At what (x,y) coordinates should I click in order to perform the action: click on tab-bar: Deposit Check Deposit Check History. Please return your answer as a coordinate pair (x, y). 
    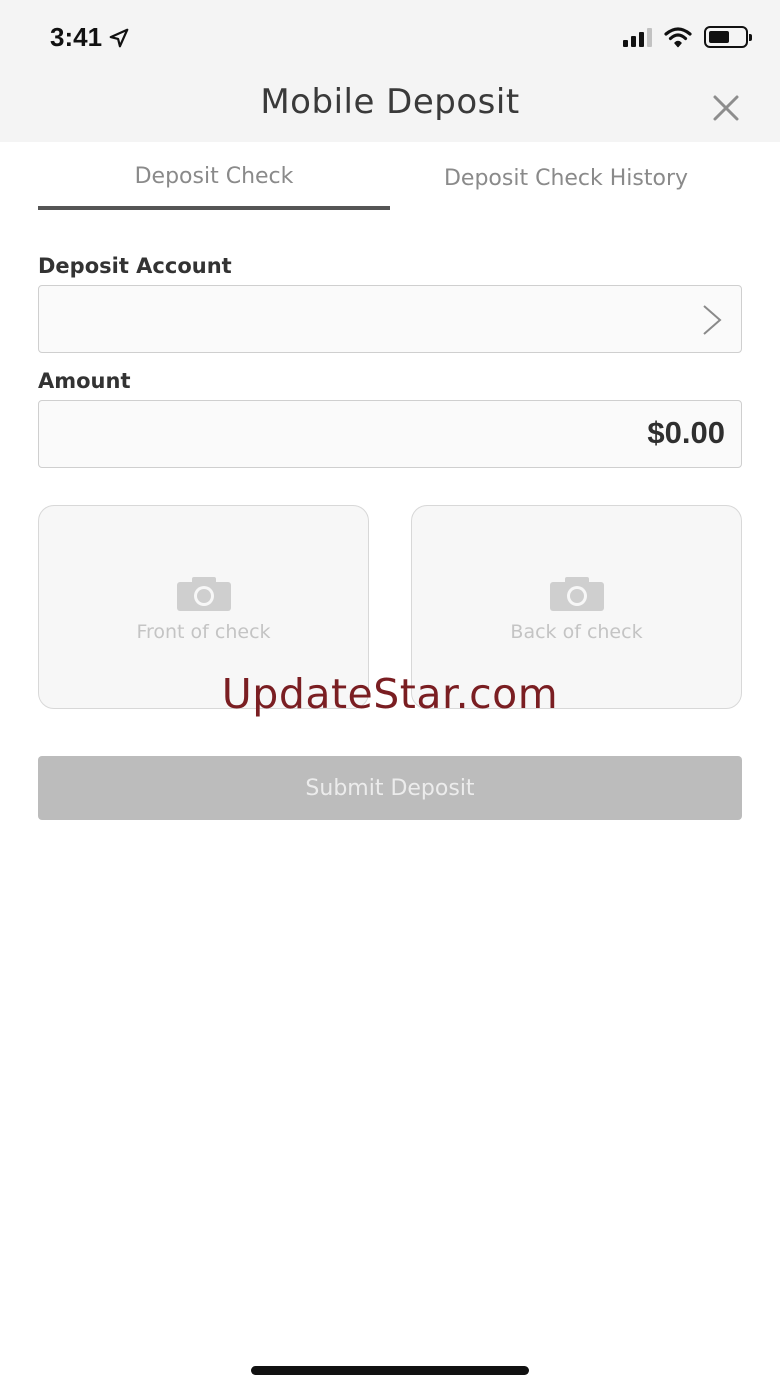
    Looking at the image, I should click on (390, 177).